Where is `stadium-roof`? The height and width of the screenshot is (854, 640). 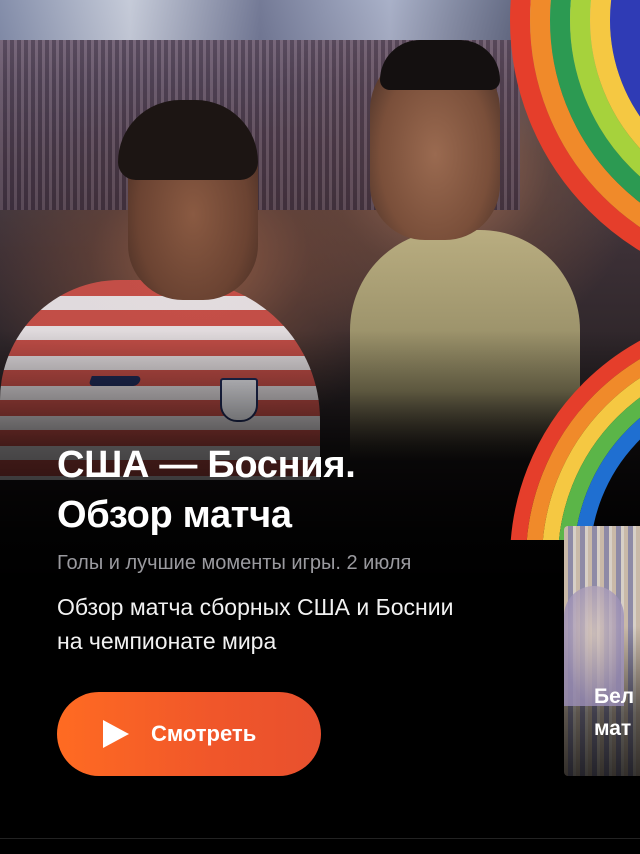 stadium-roof is located at coordinates (260, 20).